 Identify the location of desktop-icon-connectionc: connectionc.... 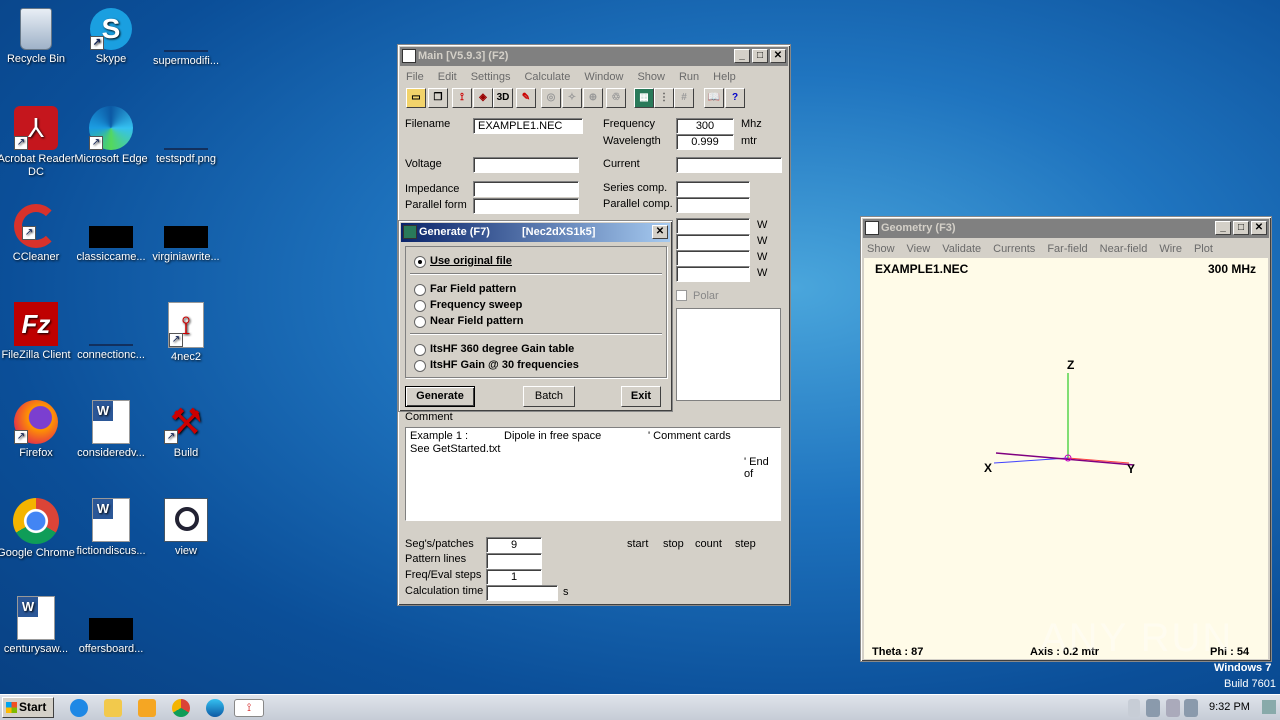
(111, 332).